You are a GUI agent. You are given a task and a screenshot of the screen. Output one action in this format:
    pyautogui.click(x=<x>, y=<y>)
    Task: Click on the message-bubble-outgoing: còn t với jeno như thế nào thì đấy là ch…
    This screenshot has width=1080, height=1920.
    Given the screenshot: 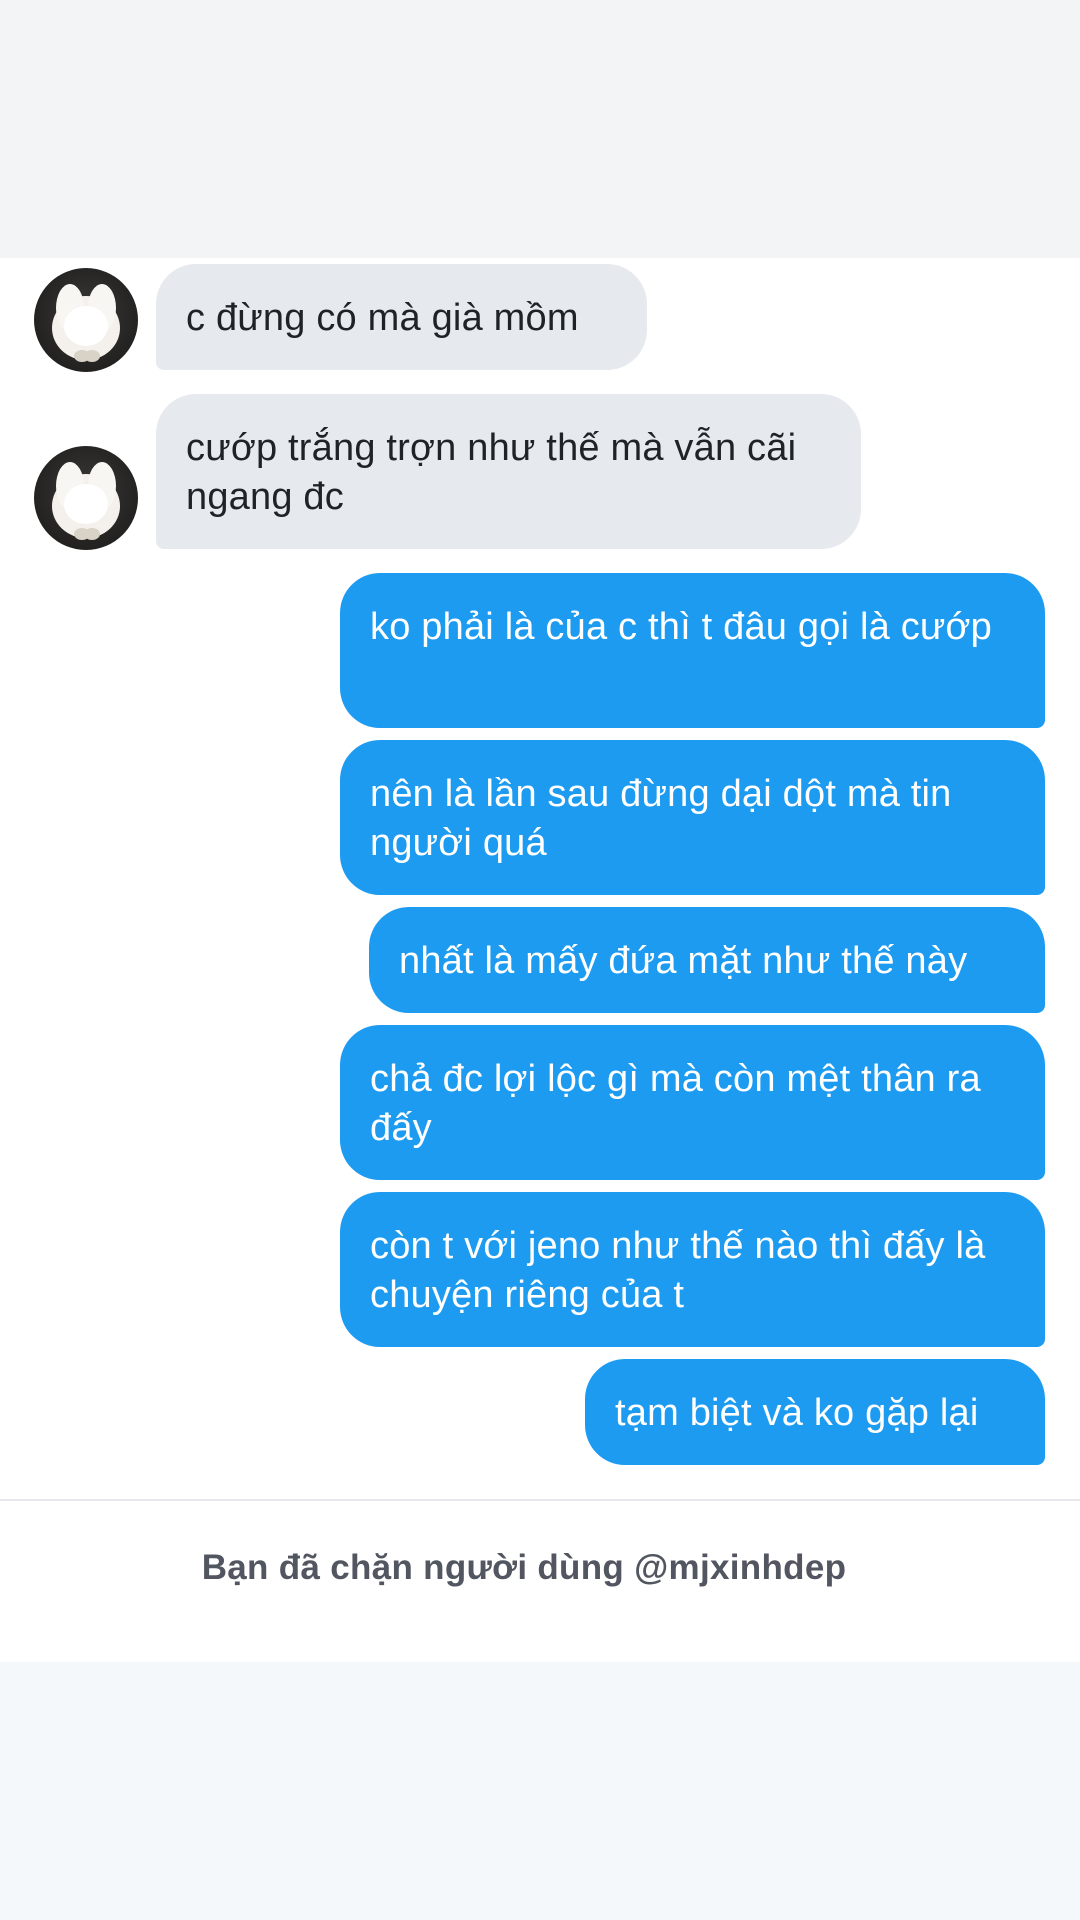 What is the action you would take?
    pyautogui.click(x=692, y=1269)
    